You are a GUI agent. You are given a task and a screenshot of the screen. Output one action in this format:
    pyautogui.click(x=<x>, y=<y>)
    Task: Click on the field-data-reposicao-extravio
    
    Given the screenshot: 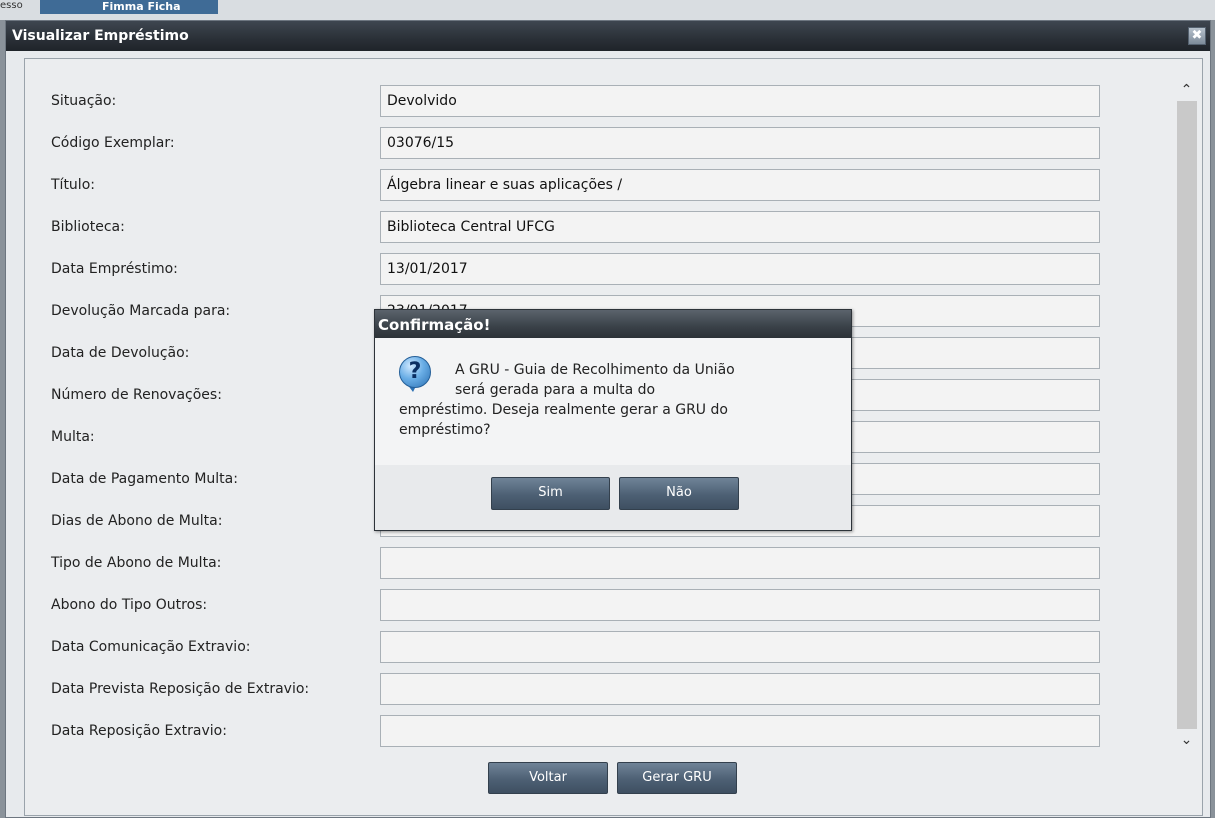 What is the action you would take?
    pyautogui.click(x=740, y=731)
    